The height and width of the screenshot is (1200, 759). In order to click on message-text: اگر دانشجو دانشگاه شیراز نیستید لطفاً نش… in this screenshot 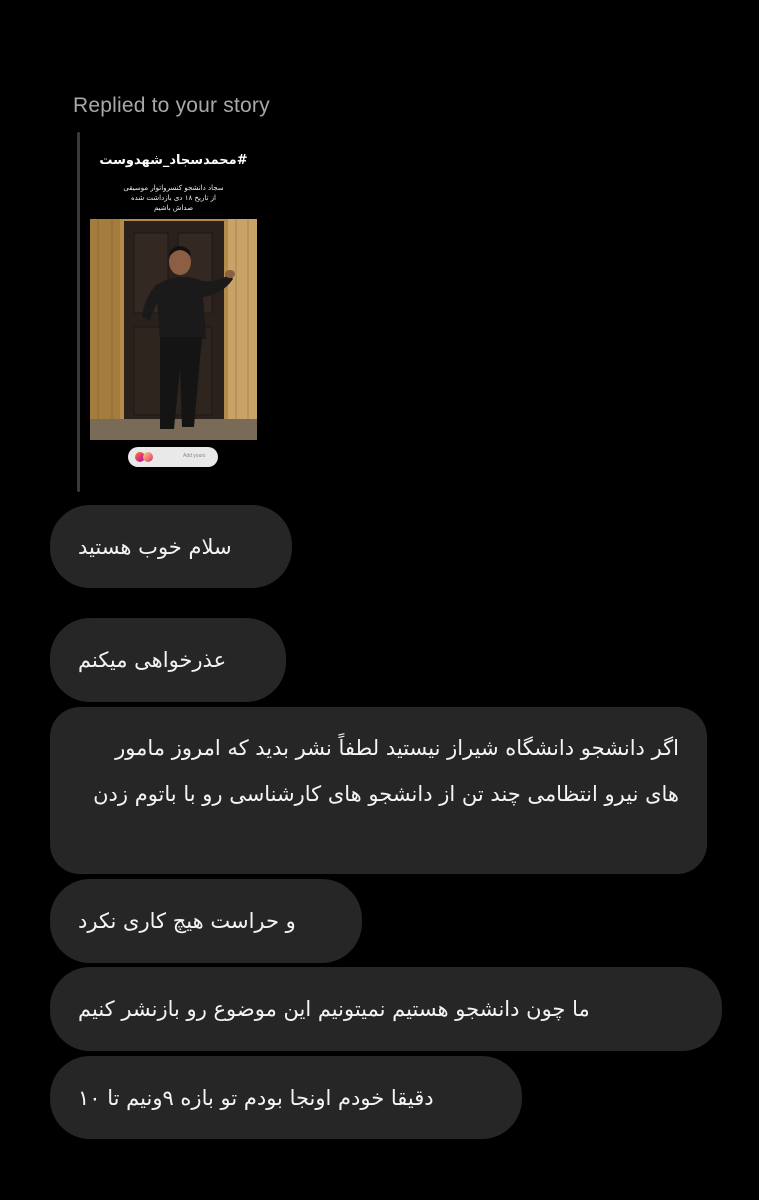, I will do `click(386, 771)`.